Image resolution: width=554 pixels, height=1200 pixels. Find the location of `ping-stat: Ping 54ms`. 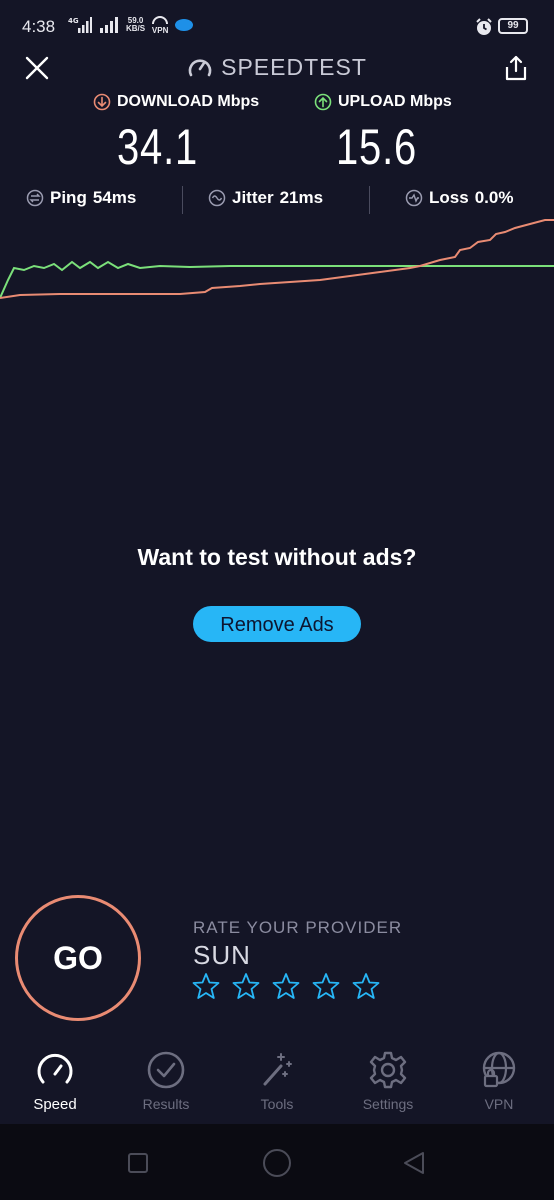

ping-stat: Ping 54ms is located at coordinates (81, 198).